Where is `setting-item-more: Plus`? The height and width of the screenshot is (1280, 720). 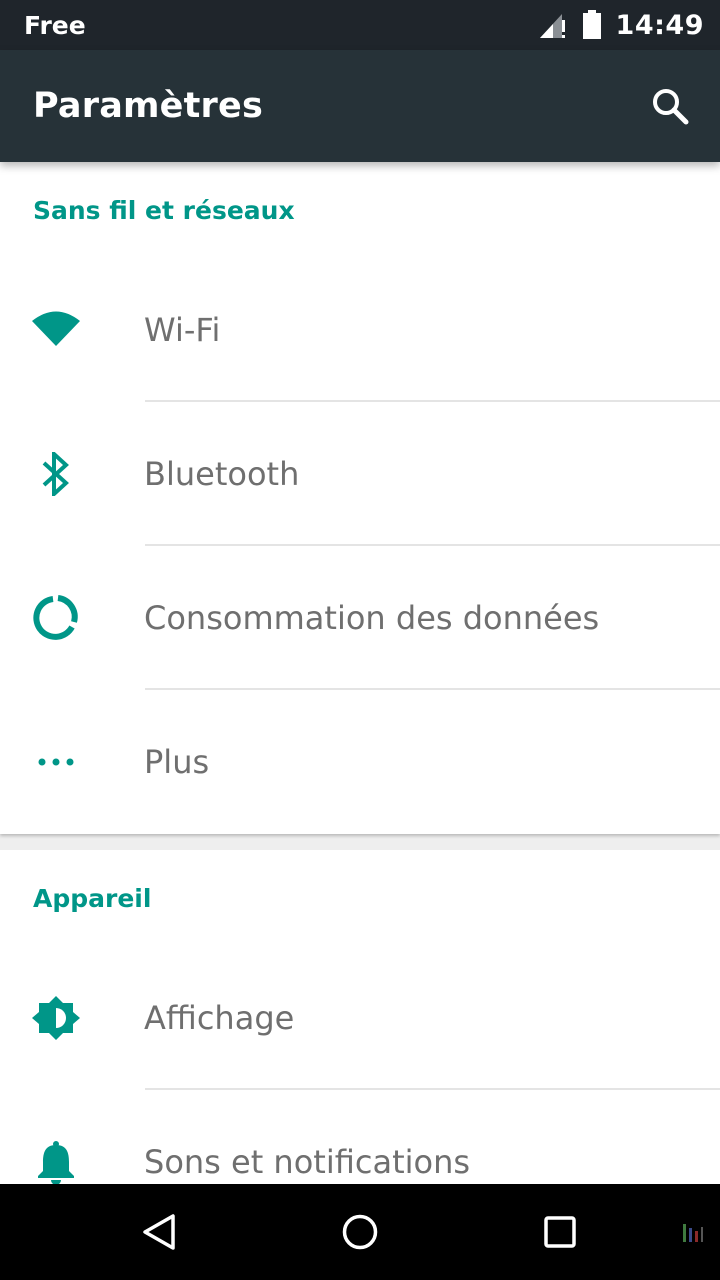
setting-item-more: Plus is located at coordinates (360, 762).